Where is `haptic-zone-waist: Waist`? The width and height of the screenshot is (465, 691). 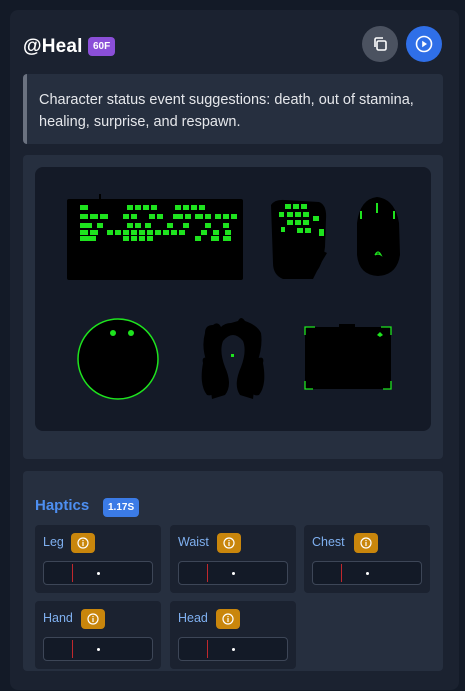 haptic-zone-waist: Waist is located at coordinates (233, 559).